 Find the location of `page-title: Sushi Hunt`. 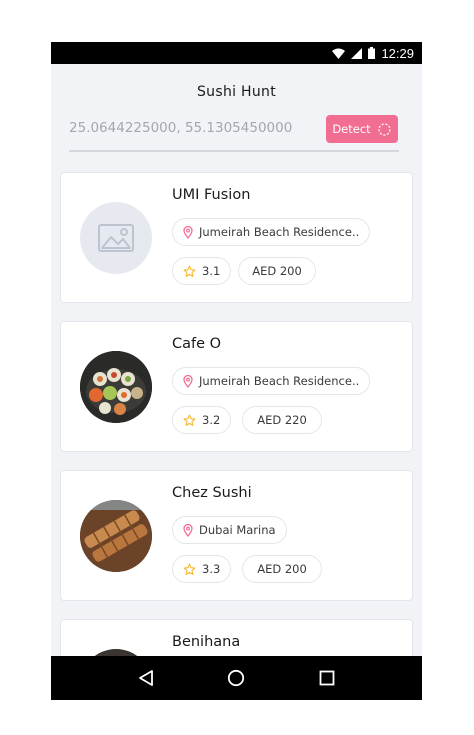

page-title: Sushi Hunt is located at coordinates (236, 92).